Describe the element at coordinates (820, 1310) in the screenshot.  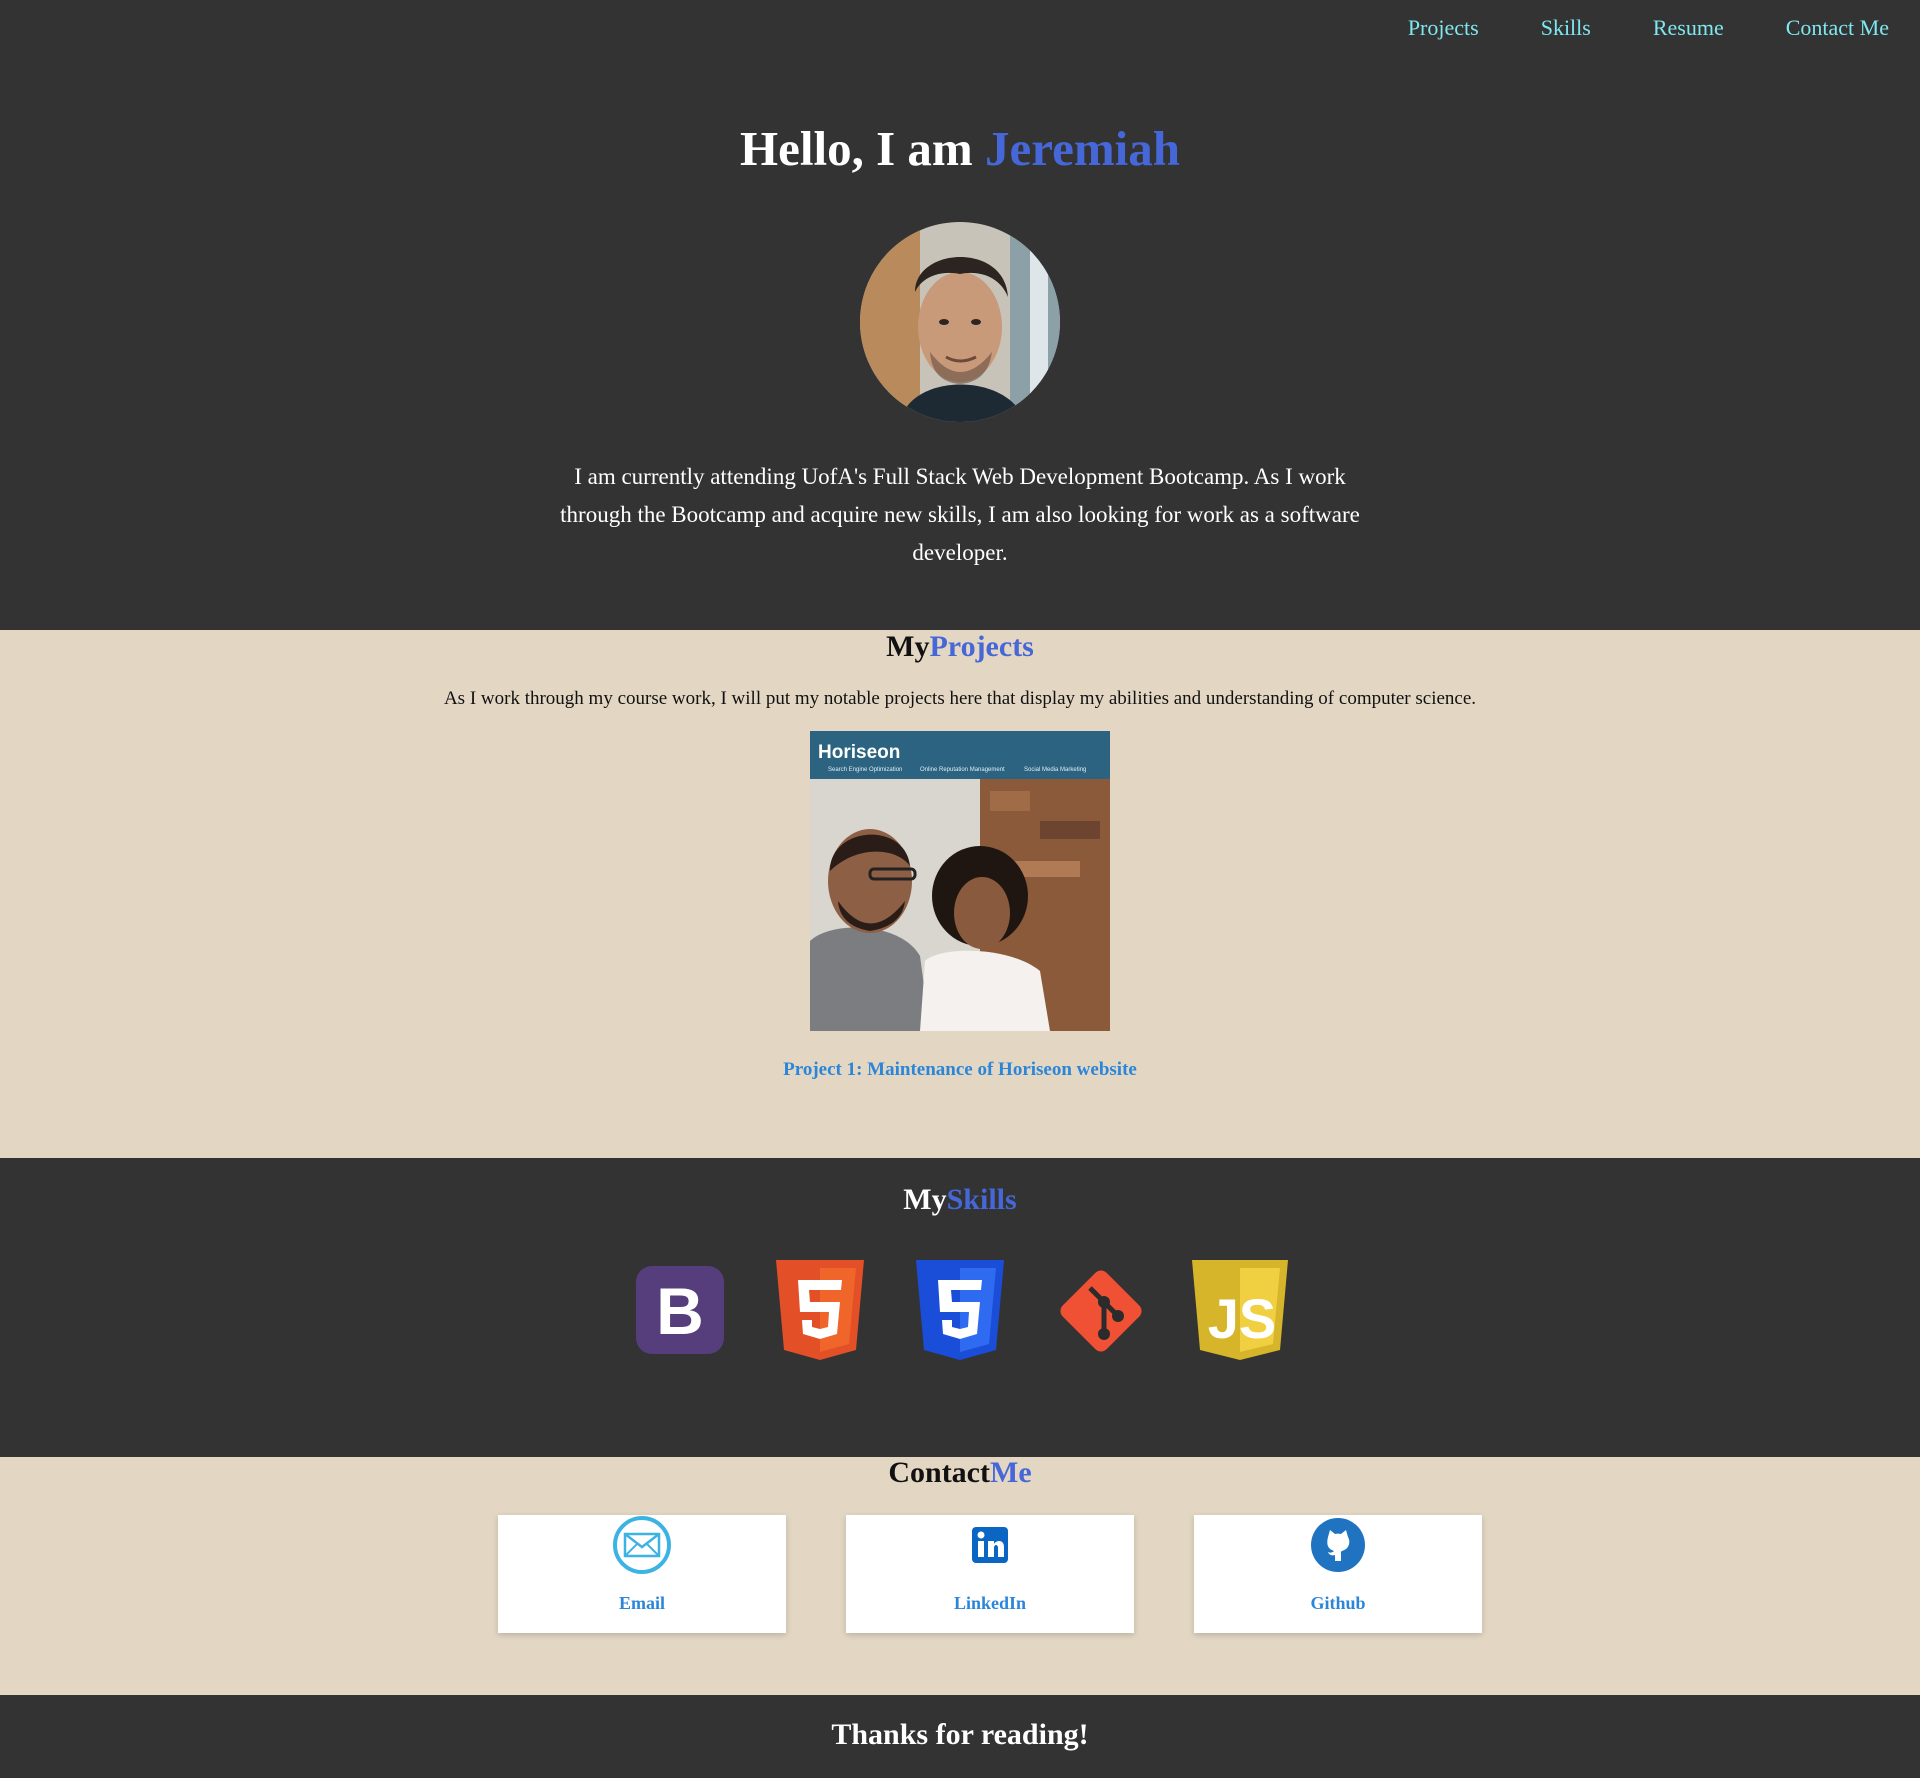
I see `html5-icon` at that location.